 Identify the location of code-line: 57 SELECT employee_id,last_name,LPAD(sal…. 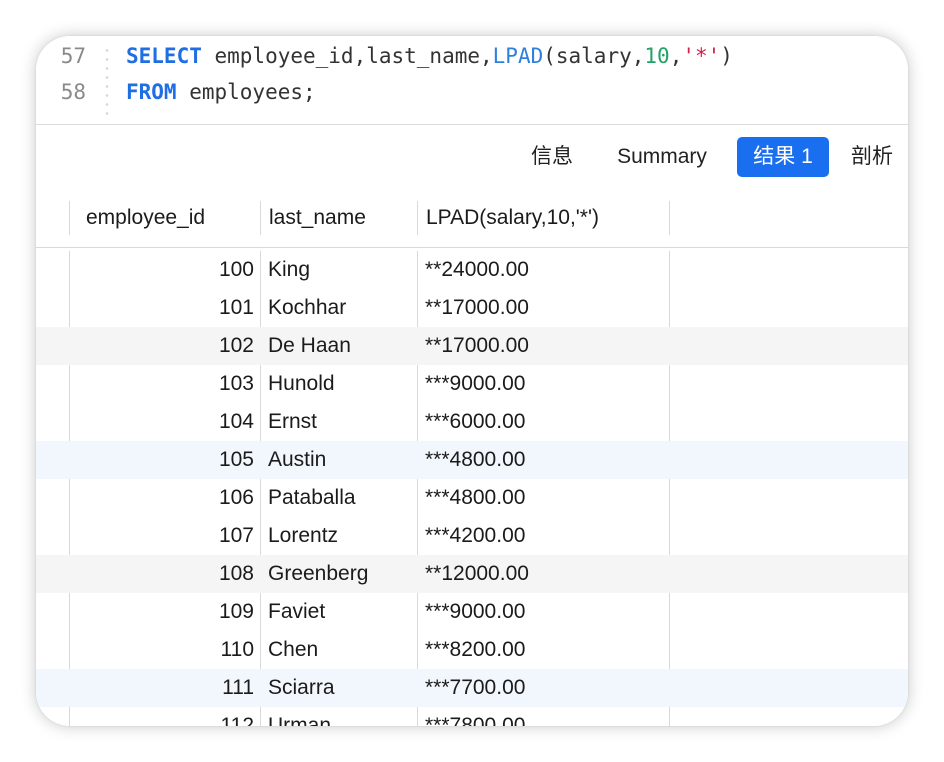
(472, 56).